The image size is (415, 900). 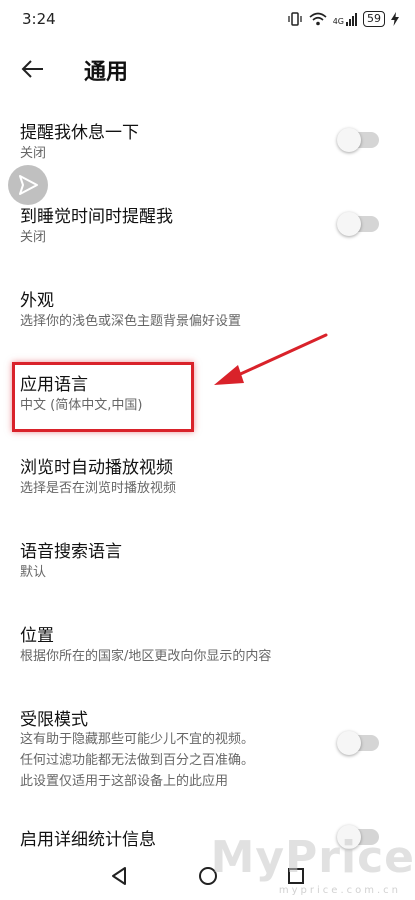 What do you see at coordinates (54, 720) in the screenshot?
I see `setting-title: 受限模式` at bounding box center [54, 720].